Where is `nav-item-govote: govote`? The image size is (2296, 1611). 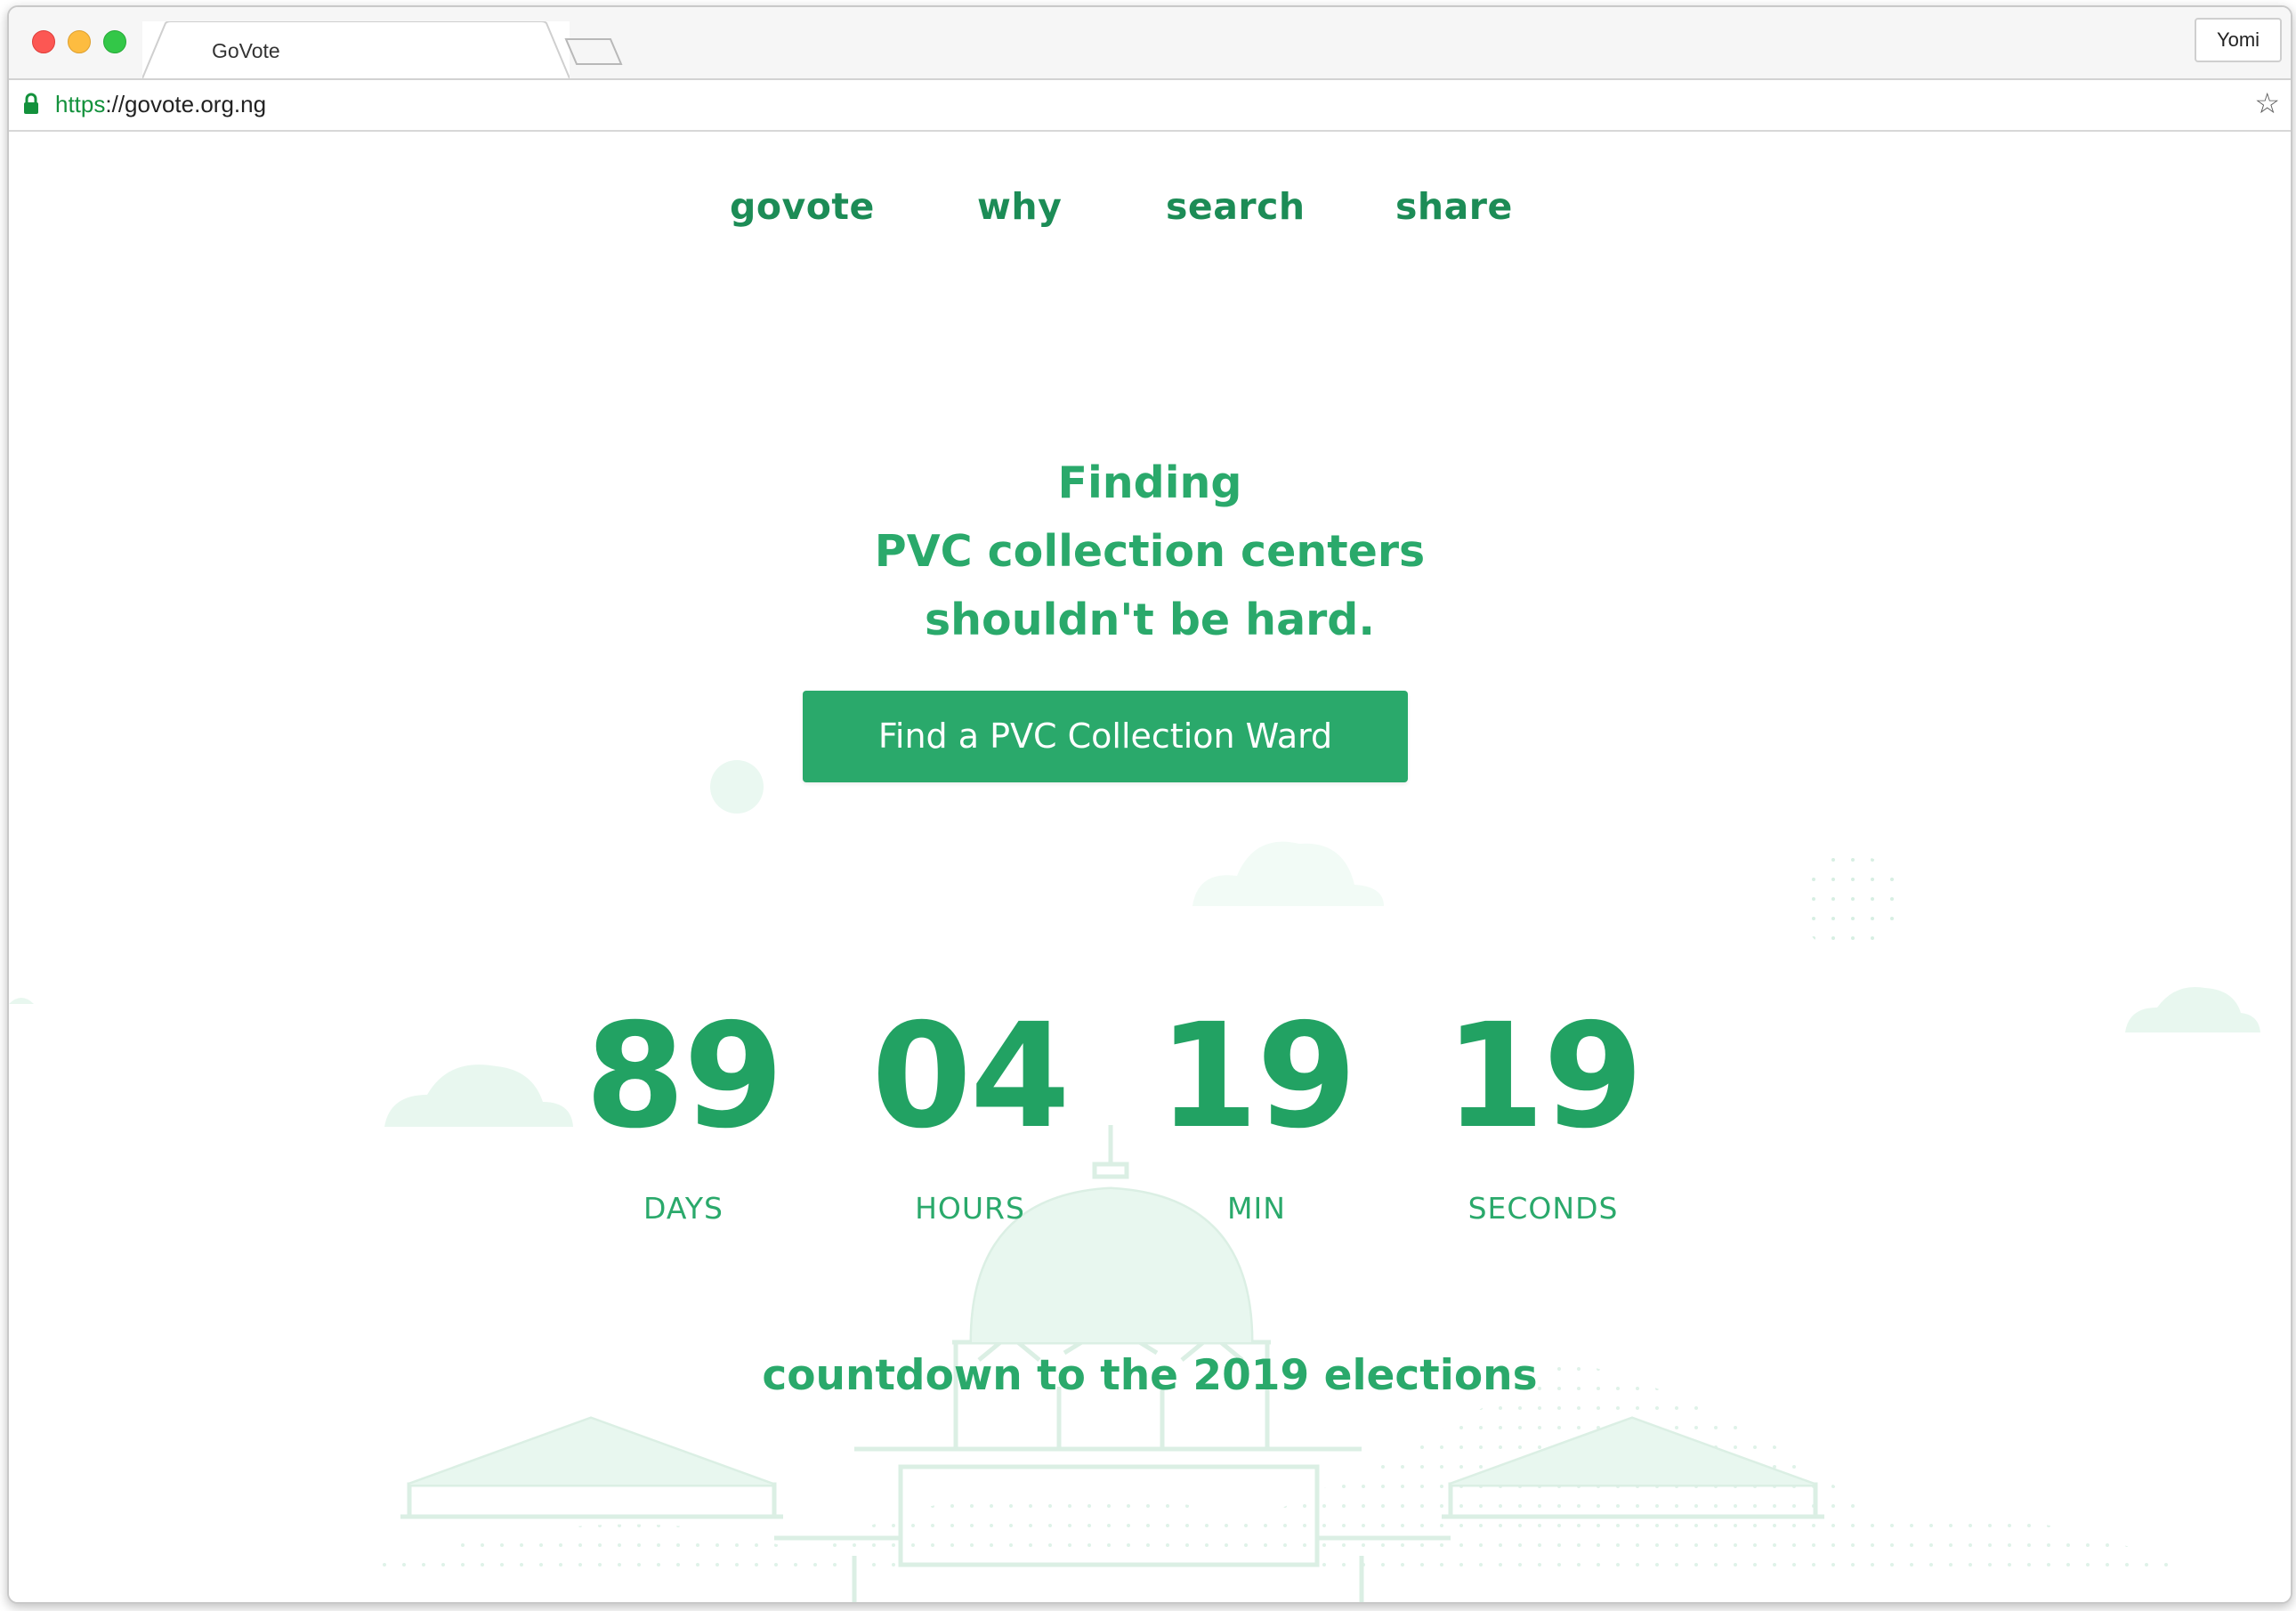 nav-item-govote: govote is located at coordinates (802, 206).